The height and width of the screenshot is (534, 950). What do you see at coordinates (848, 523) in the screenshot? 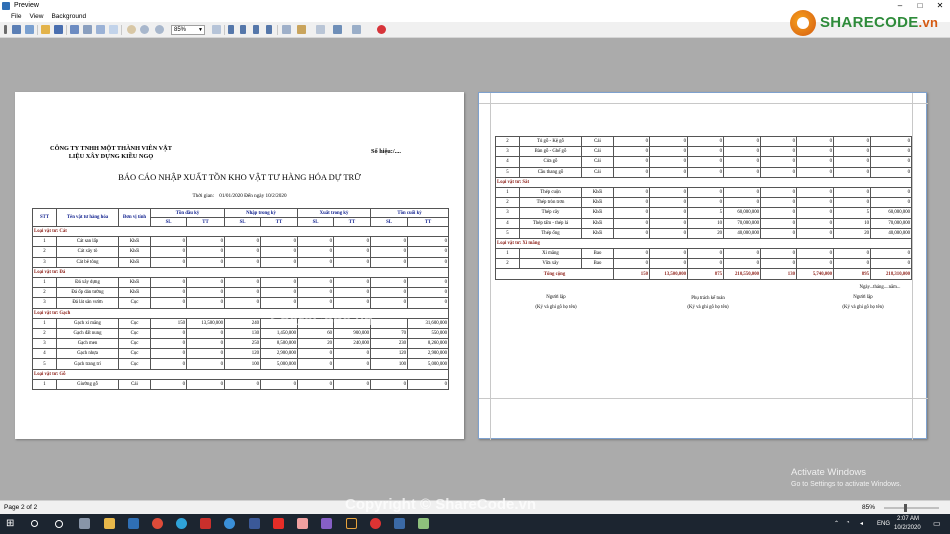
I see `wifi-icon: ◔` at bounding box center [848, 523].